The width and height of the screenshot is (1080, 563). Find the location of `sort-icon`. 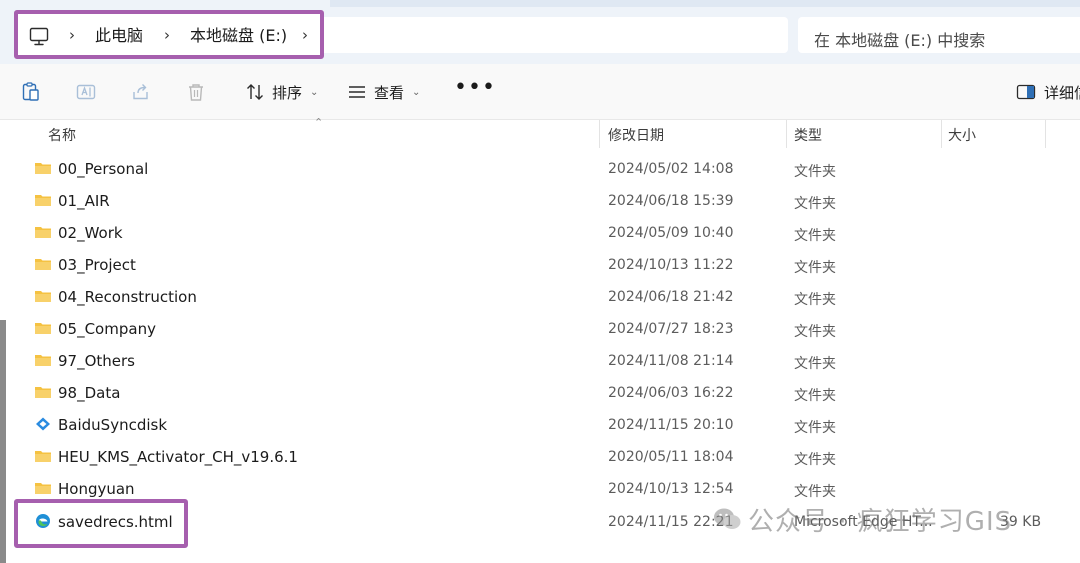

sort-icon is located at coordinates (255, 92).